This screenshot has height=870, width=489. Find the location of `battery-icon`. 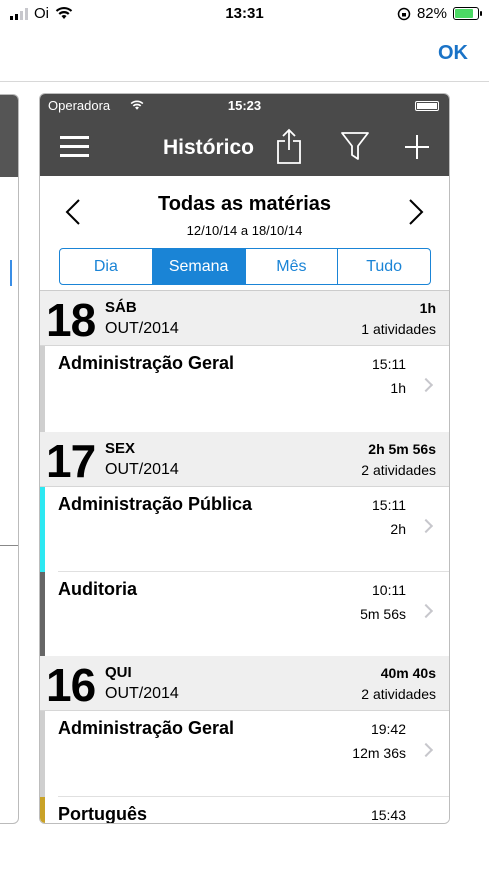

battery-icon is located at coordinates (467, 13).